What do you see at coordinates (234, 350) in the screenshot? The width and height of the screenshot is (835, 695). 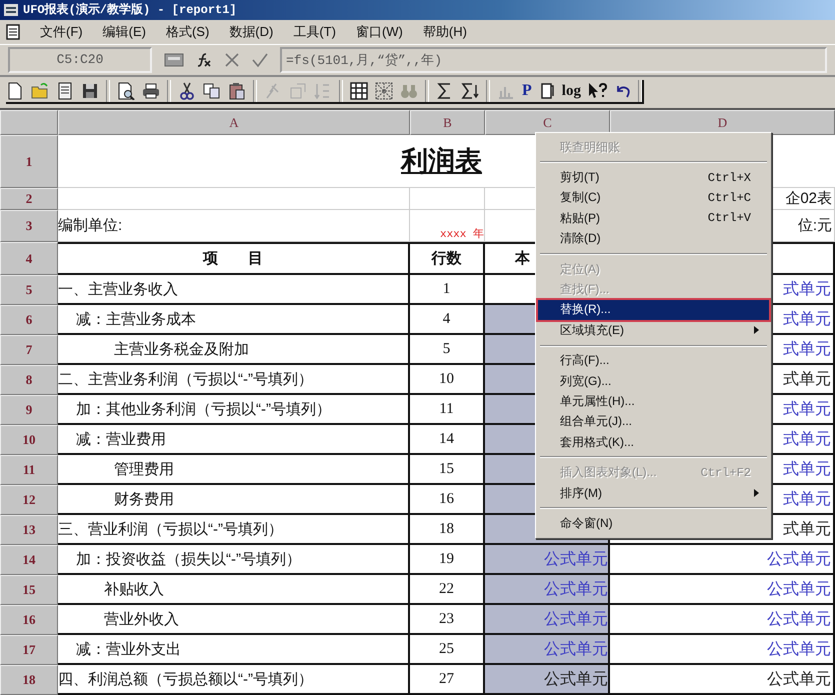 I see `table-cell: 主营业务税金及附加` at bounding box center [234, 350].